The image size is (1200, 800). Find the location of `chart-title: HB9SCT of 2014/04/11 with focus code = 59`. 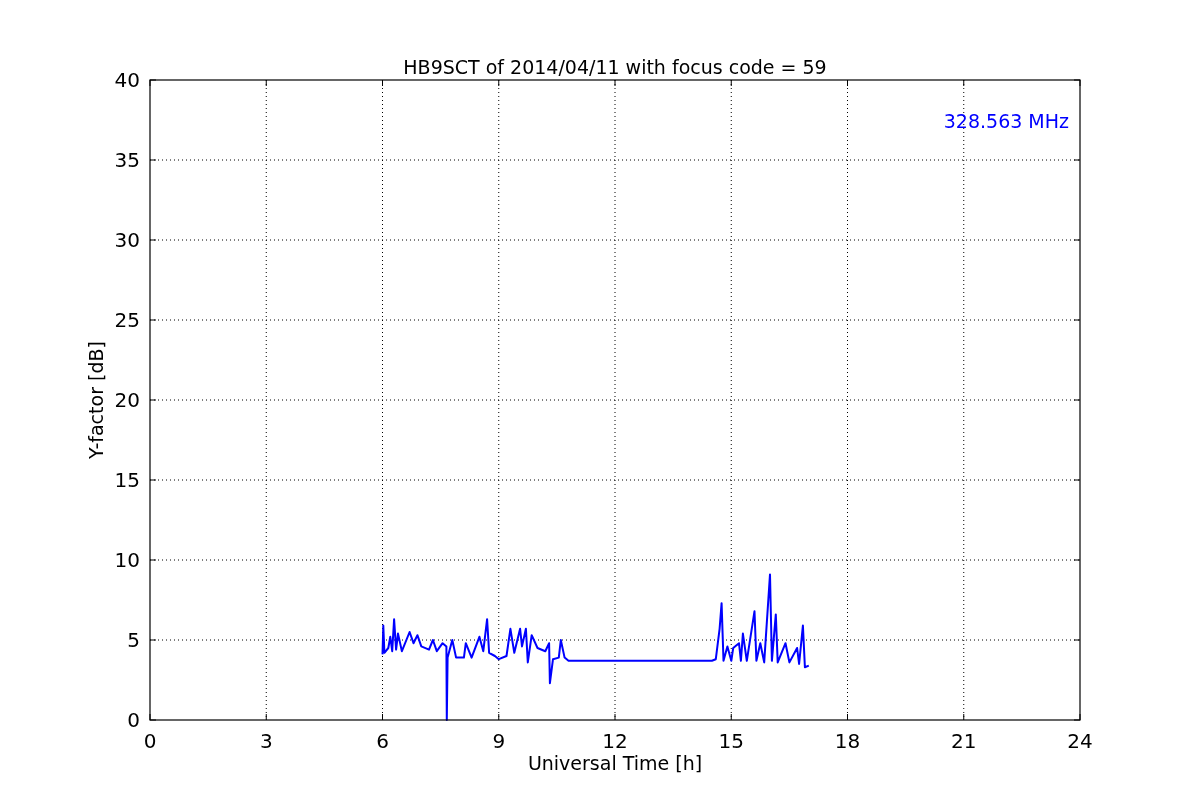

chart-title: HB9SCT of 2014/04/11 with focus code = 59 is located at coordinates (615, 67).